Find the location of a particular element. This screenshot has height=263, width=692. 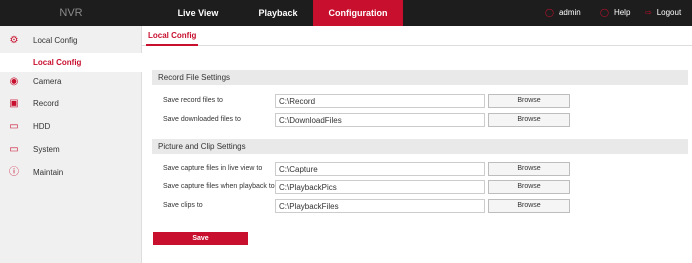

help-label: Help is located at coordinates (622, 12).